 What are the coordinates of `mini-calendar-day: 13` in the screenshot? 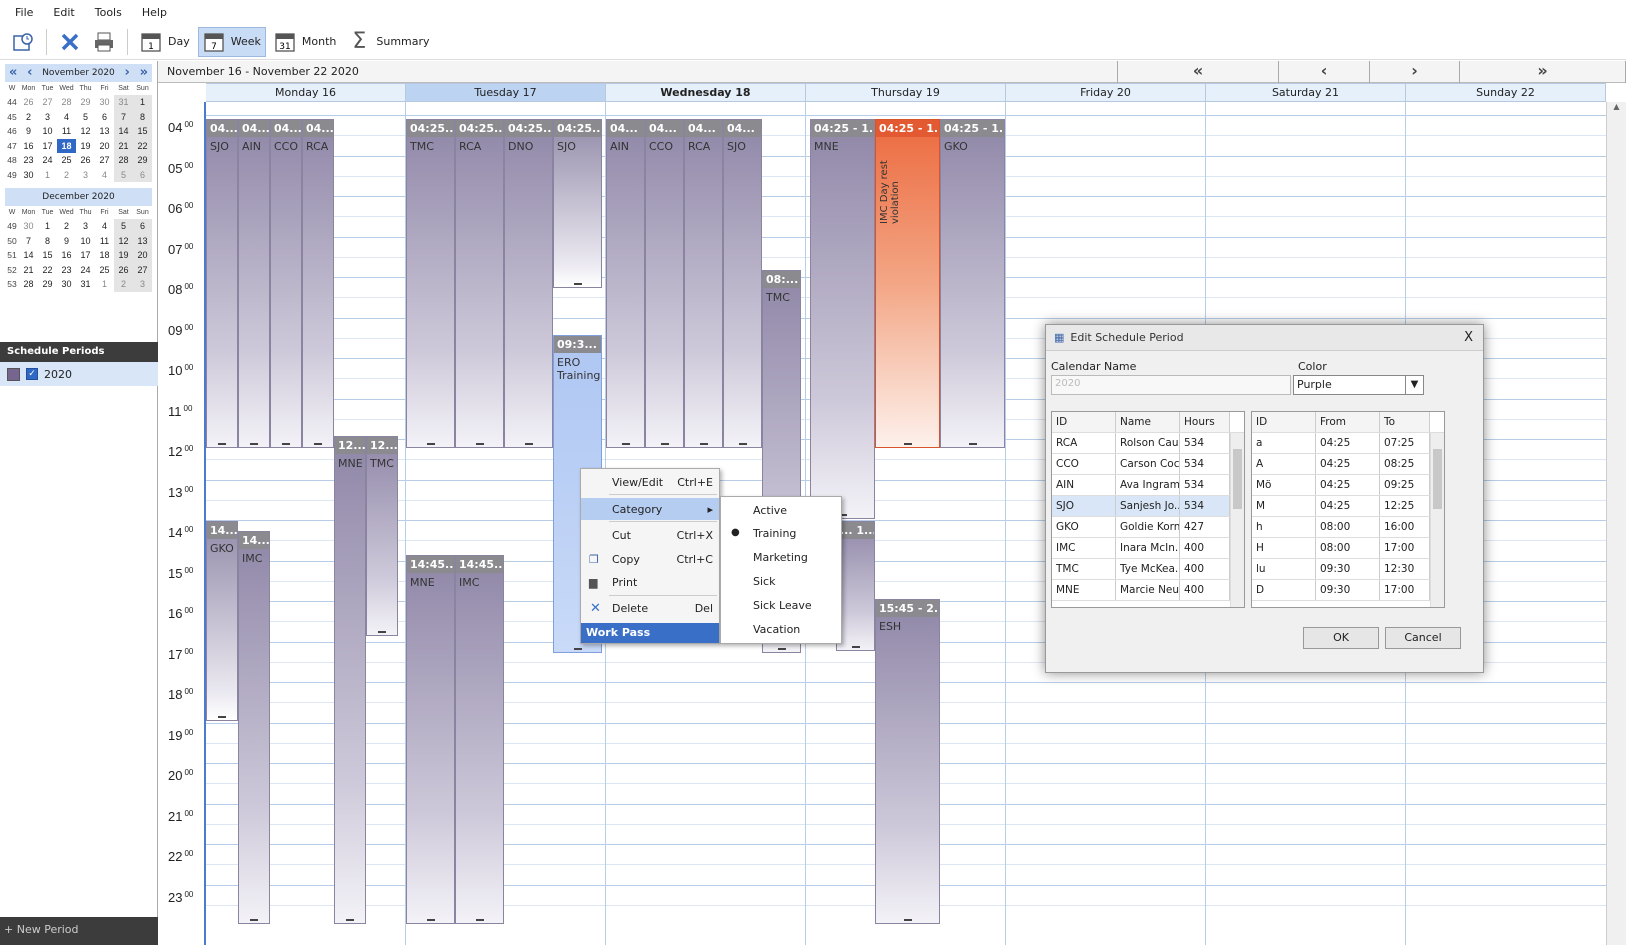 It's located at (104, 131).